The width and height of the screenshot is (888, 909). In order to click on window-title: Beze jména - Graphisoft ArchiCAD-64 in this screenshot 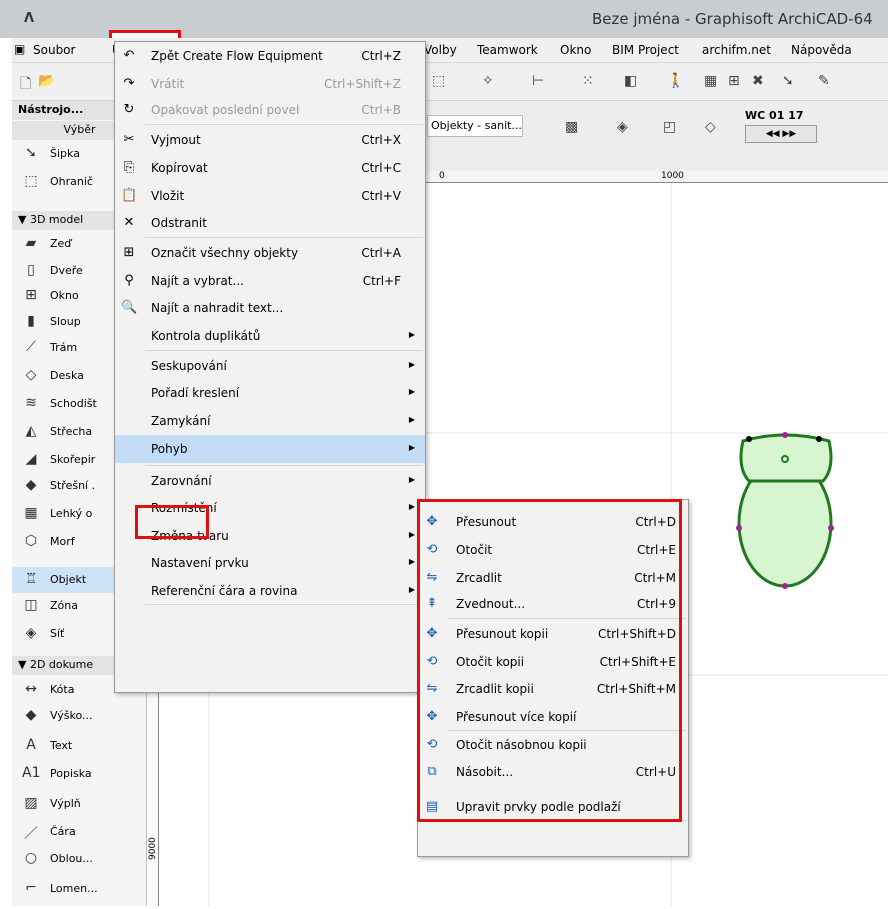, I will do `click(732, 19)`.